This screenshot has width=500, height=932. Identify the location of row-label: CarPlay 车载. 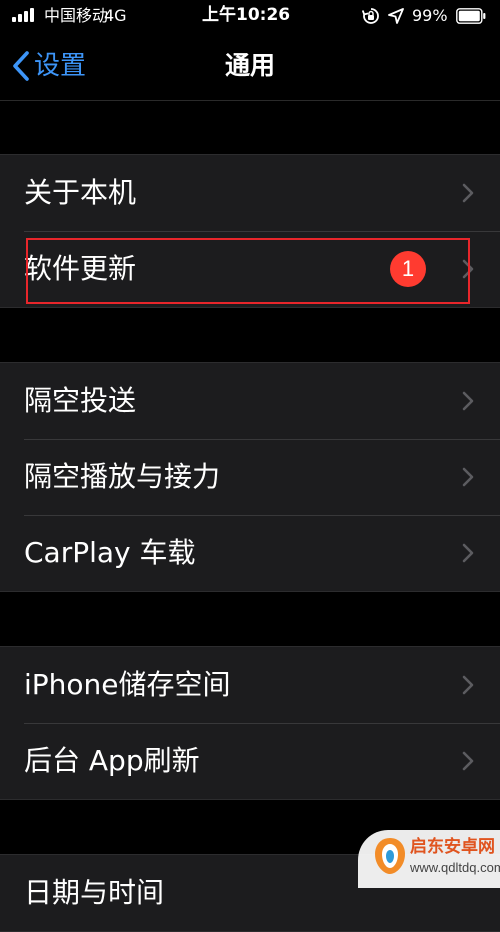
(110, 552).